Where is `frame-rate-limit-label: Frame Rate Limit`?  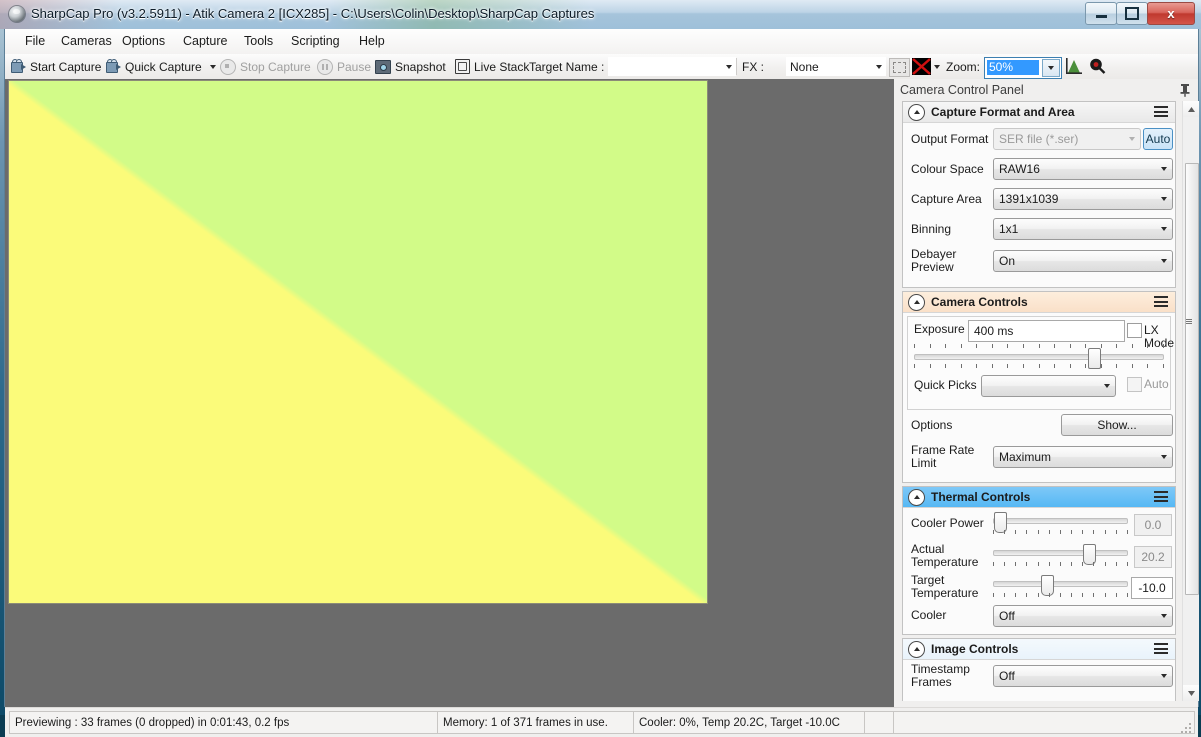 frame-rate-limit-label: Frame Rate Limit is located at coordinates (943, 456).